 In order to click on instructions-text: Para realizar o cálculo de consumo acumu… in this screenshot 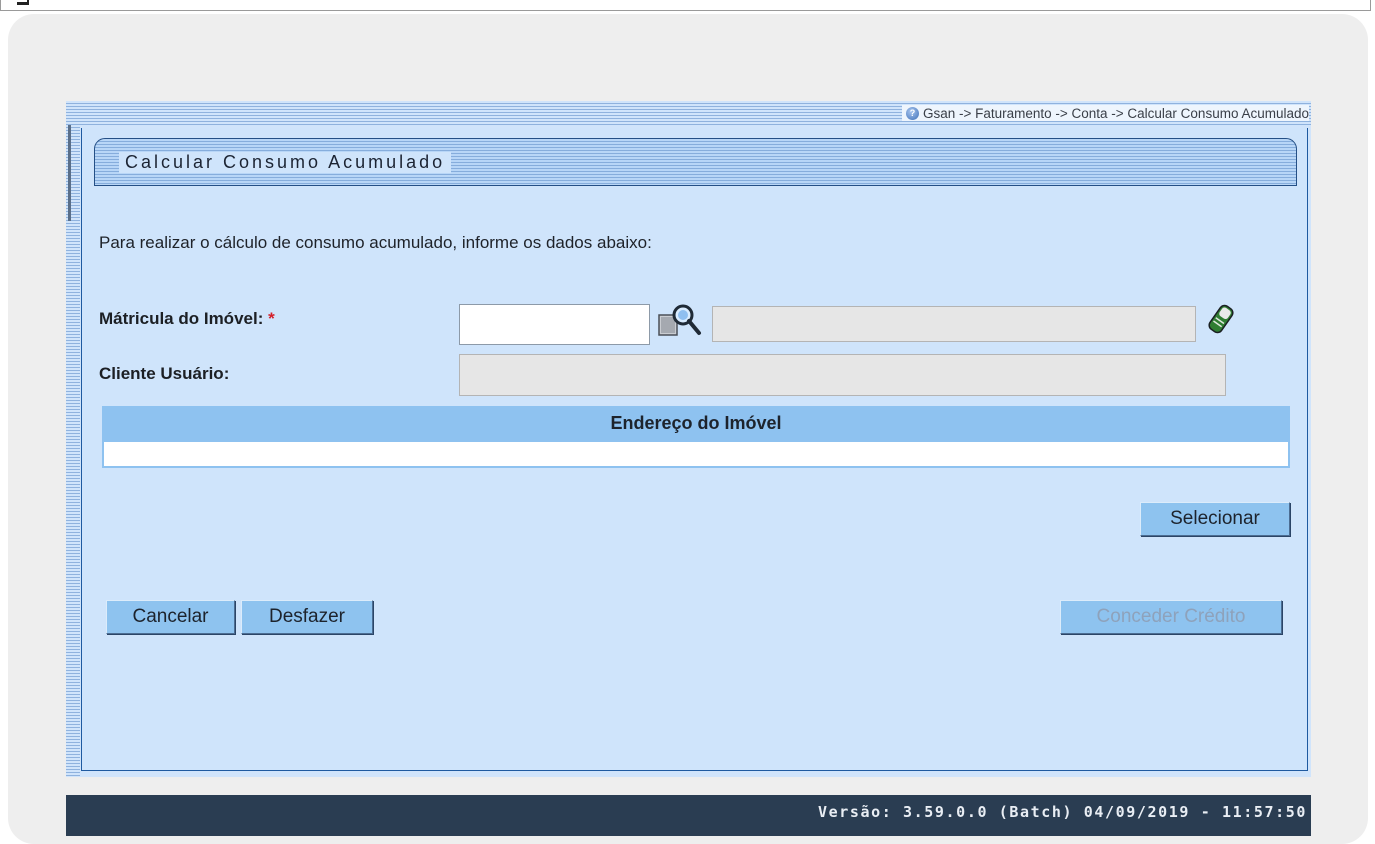, I will do `click(375, 242)`.